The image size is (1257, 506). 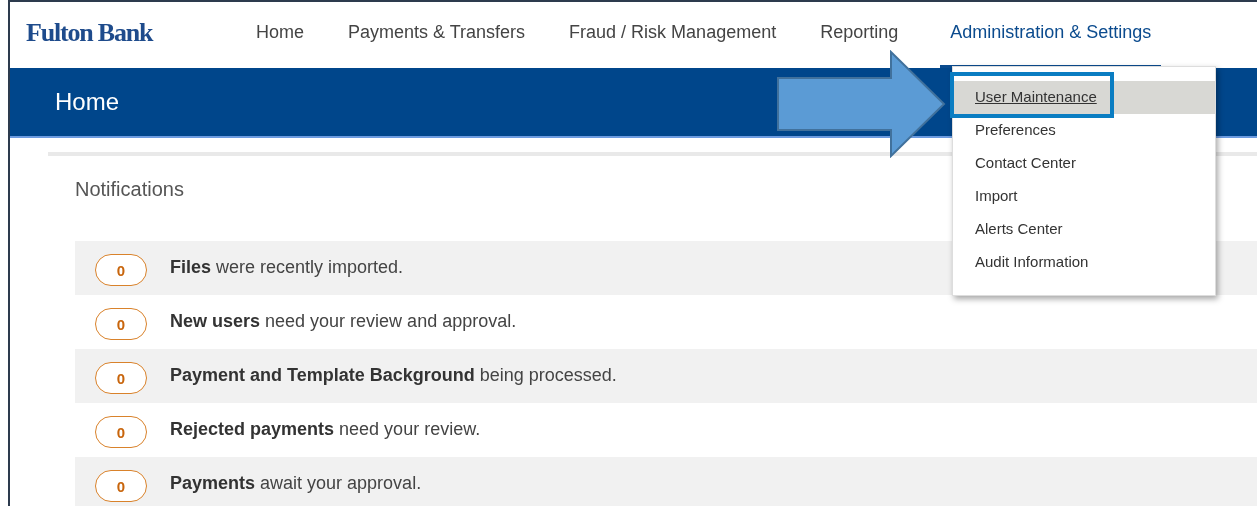 I want to click on menu-item: Contact Center, so click(x=1084, y=163).